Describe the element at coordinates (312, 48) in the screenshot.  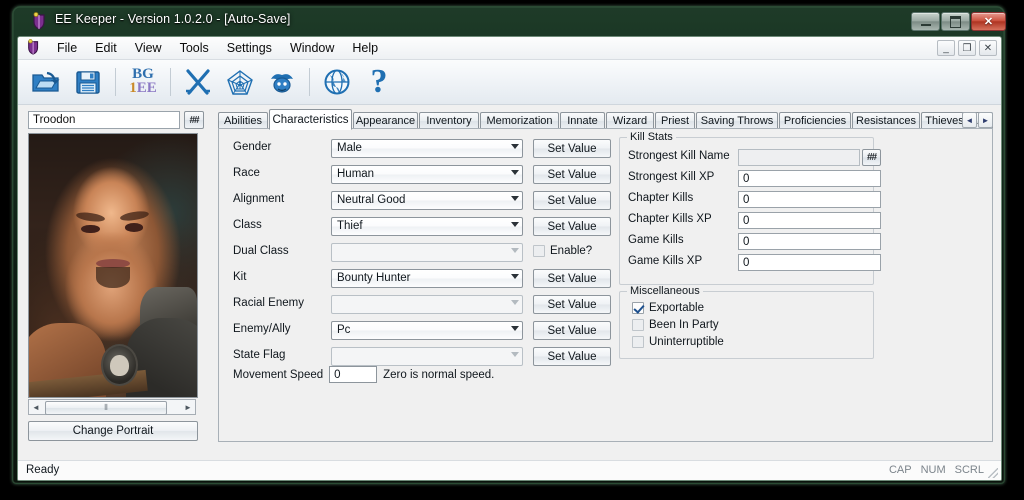
I see `menu-item-window: Window` at that location.